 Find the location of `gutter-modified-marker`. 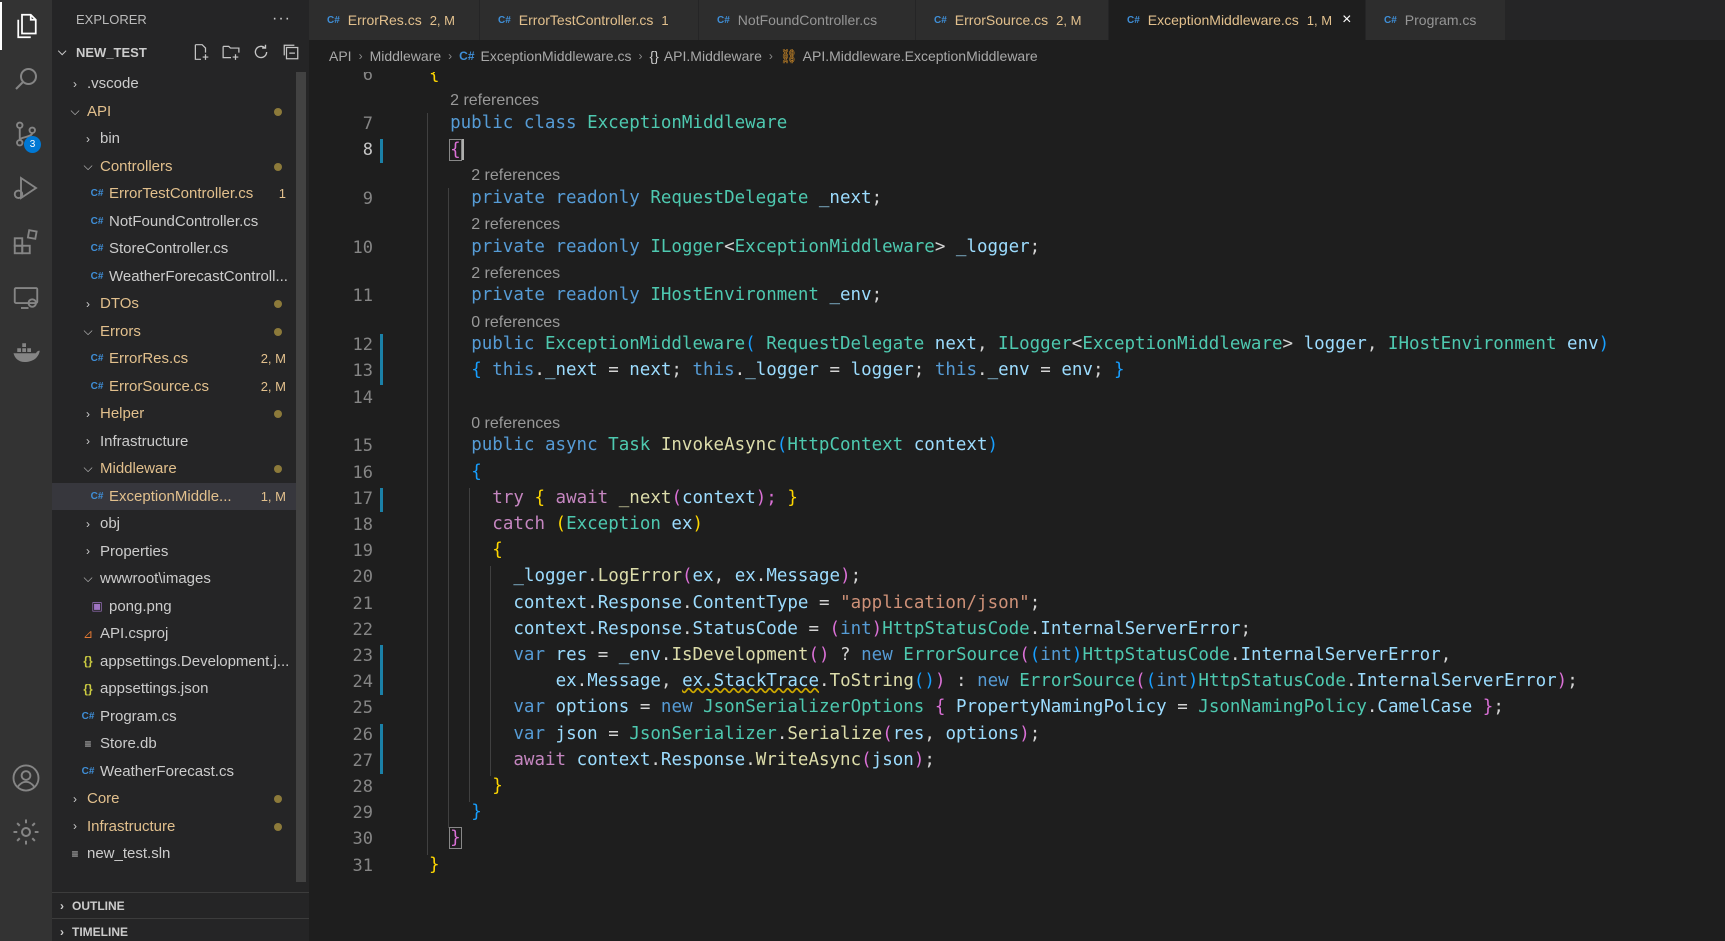

gutter-modified-marker is located at coordinates (381, 359).